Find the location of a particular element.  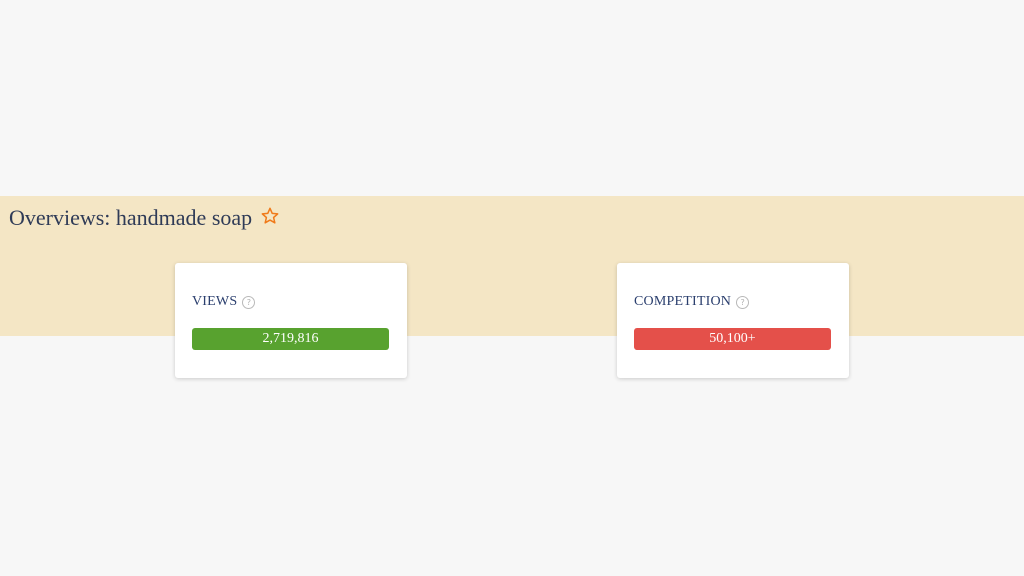

views-value-bar: 2,719,816 is located at coordinates (290, 339).